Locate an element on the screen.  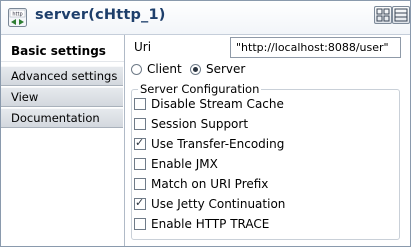
tab-documentation: Documentation is located at coordinates (62, 118).